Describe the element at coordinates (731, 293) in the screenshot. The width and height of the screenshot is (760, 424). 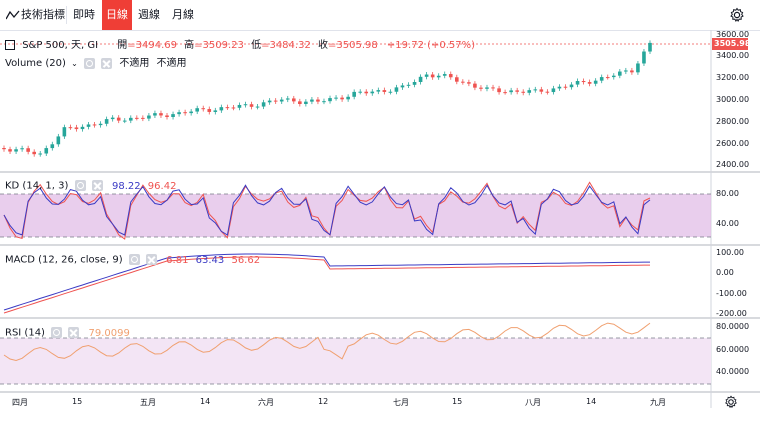
I see `macd-tick: -100.00` at that location.